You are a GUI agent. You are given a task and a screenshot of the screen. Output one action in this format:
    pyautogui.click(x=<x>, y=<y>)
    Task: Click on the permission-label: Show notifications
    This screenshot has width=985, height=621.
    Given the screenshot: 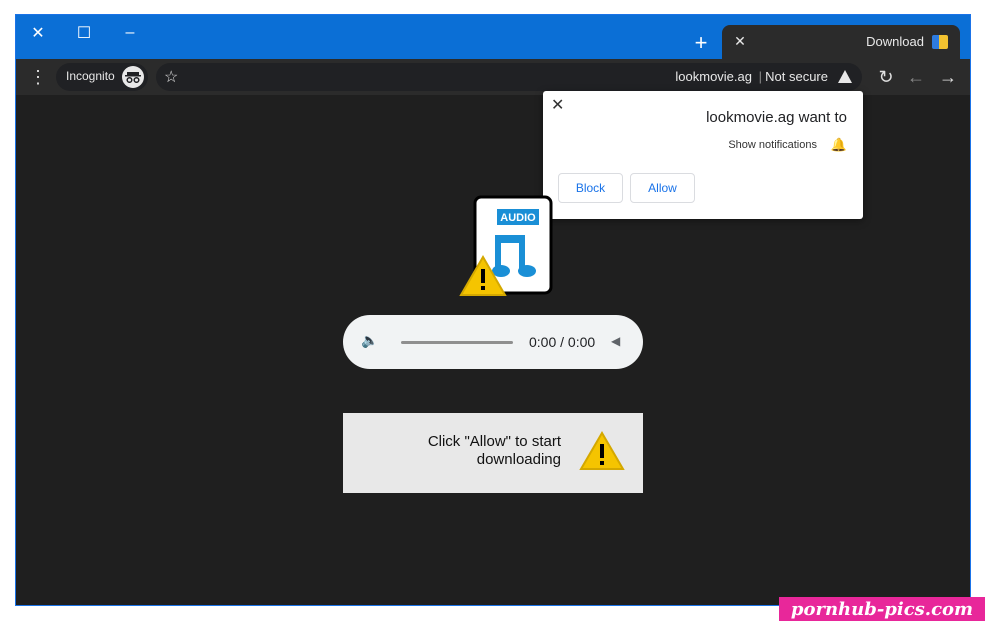 What is the action you would take?
    pyautogui.click(x=772, y=145)
    